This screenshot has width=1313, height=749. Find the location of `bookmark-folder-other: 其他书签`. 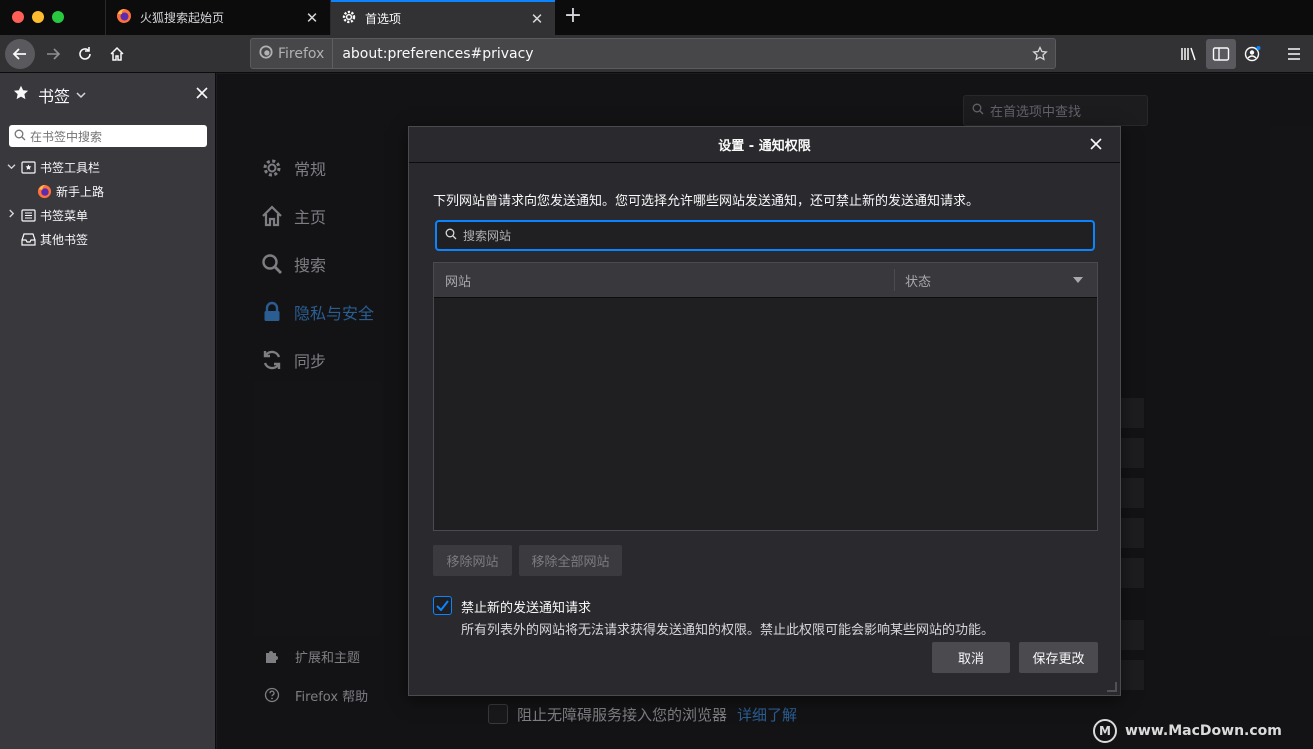

bookmark-folder-other: 其他书签 is located at coordinates (47, 239).